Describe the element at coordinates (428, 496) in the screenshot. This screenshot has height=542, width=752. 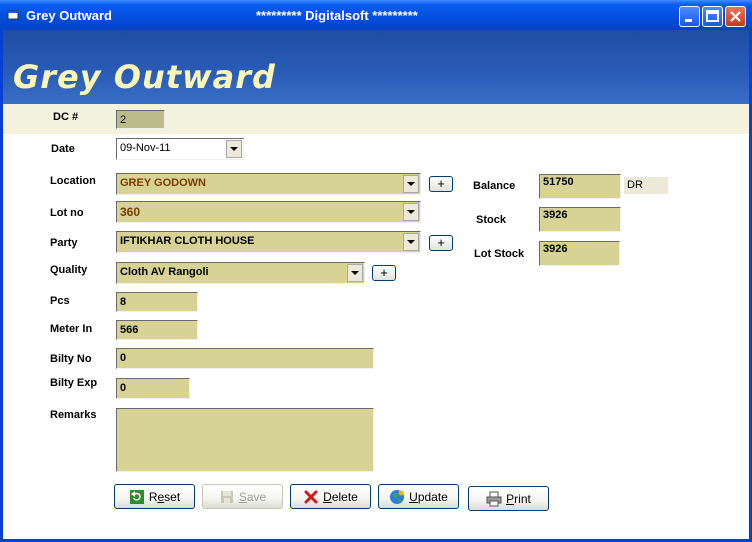
I see `update-label: Update` at that location.